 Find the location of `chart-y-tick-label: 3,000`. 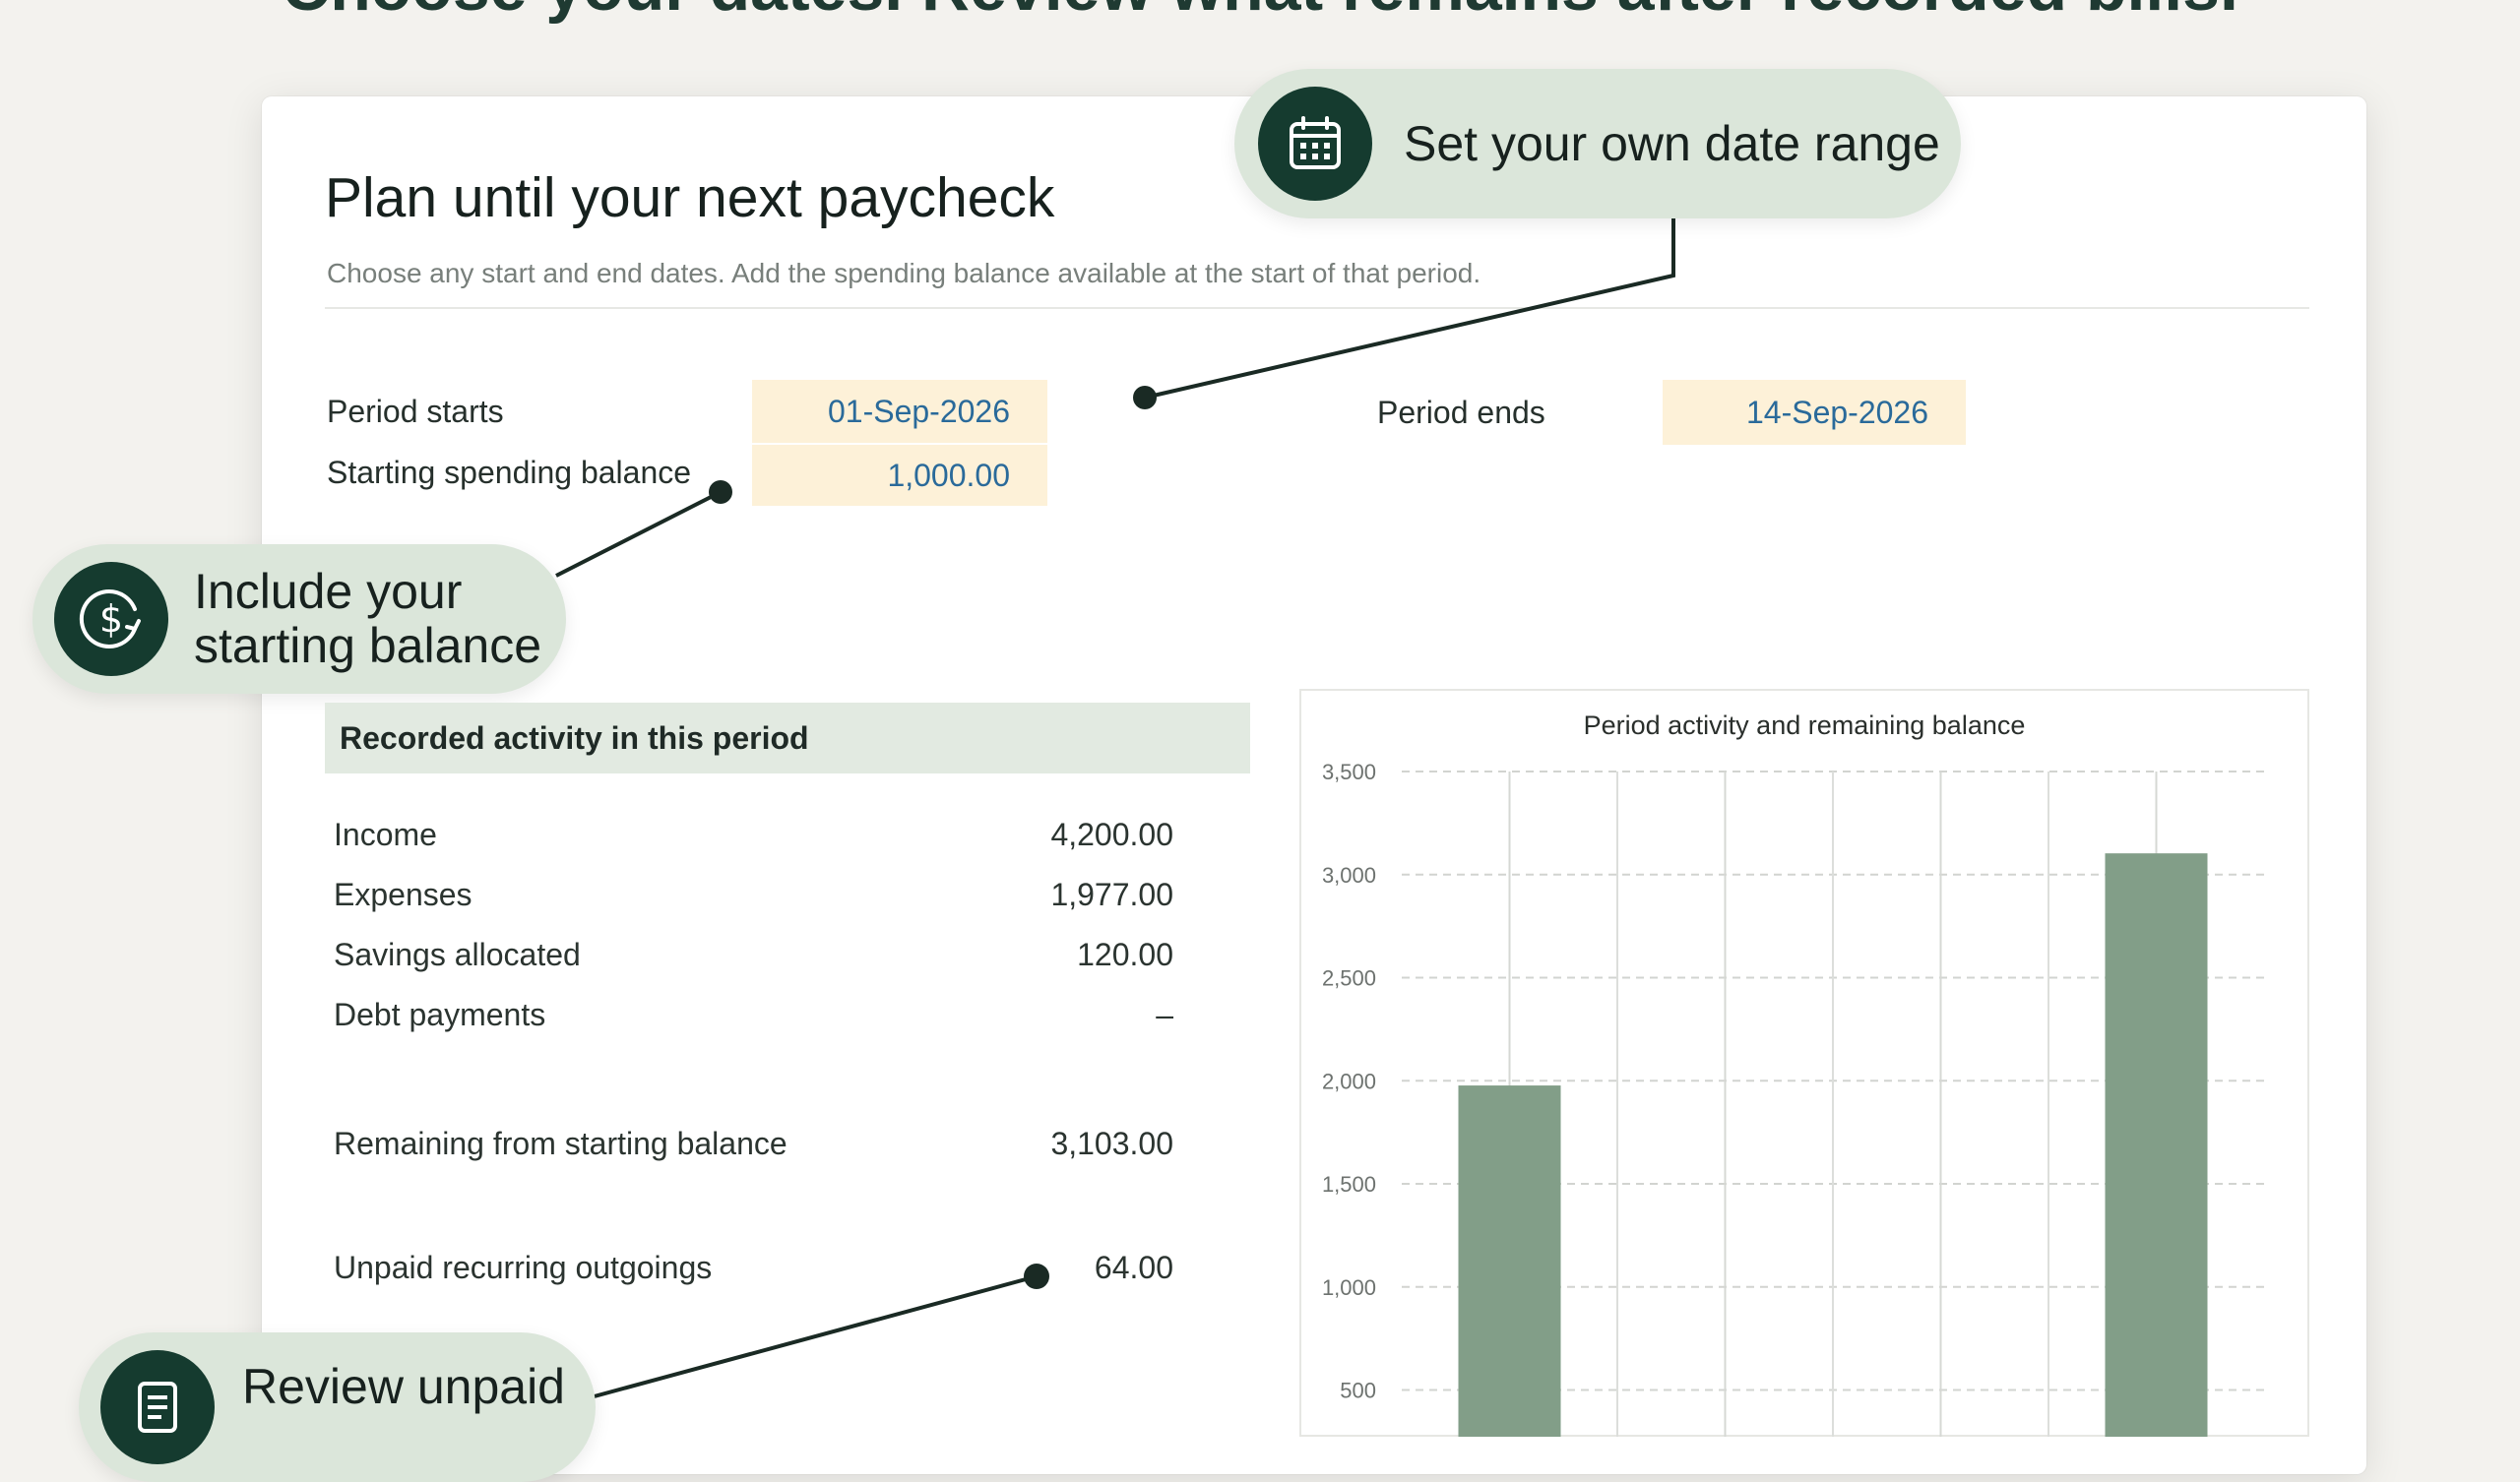

chart-y-tick-label: 3,000 is located at coordinates (1349, 875).